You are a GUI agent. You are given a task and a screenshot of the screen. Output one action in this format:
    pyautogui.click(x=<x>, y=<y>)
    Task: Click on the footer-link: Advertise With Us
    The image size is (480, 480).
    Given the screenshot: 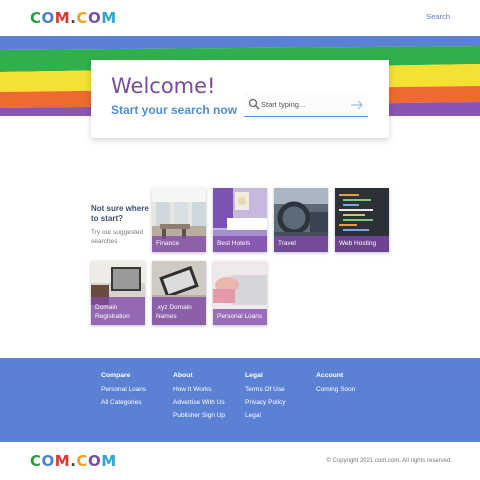 What is the action you would take?
    pyautogui.click(x=199, y=402)
    